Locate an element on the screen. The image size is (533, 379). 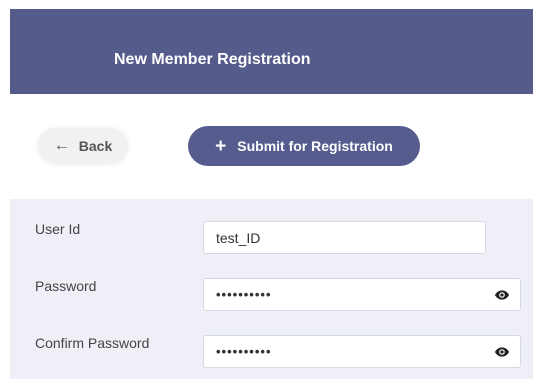
password-value: •••••••••• is located at coordinates (244, 294).